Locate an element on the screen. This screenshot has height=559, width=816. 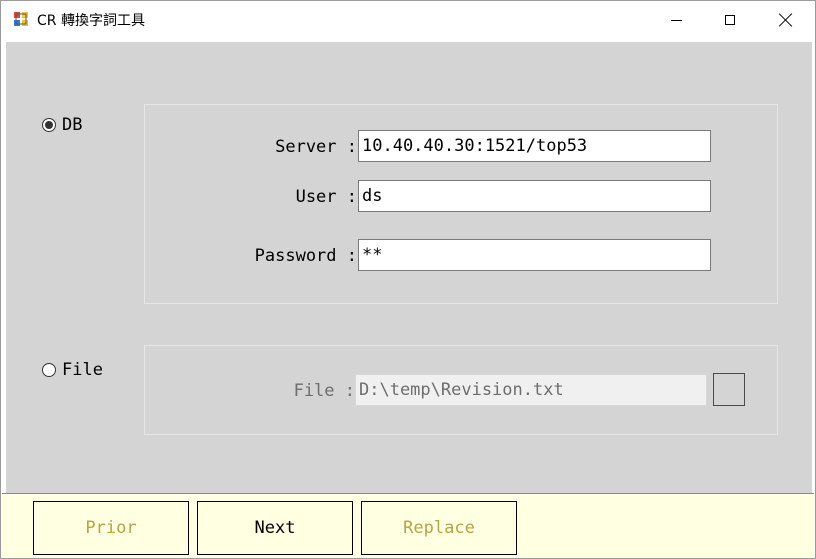
maximize-button is located at coordinates (730, 20).